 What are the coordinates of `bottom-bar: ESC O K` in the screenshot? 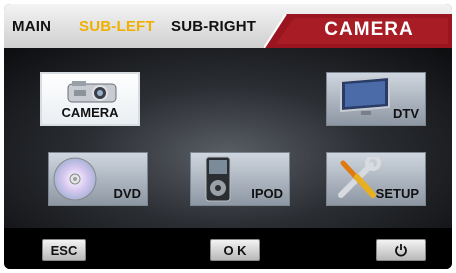 It's located at (228, 248).